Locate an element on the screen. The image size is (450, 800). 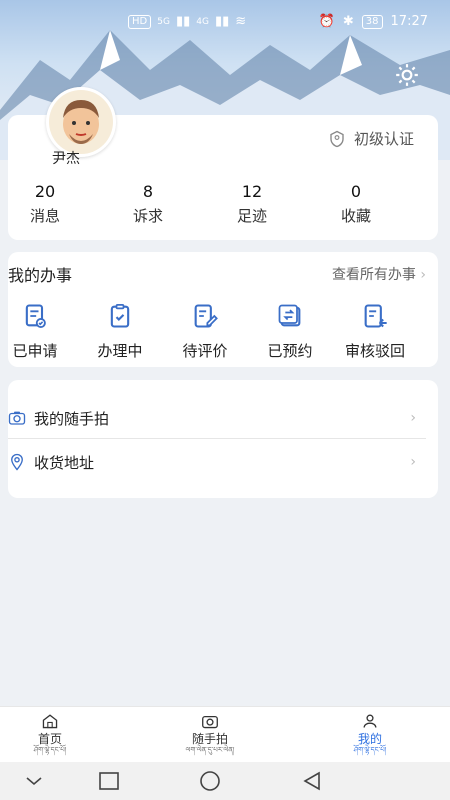
stat-appeals: 8 诉求 is located at coordinates (148, 204).